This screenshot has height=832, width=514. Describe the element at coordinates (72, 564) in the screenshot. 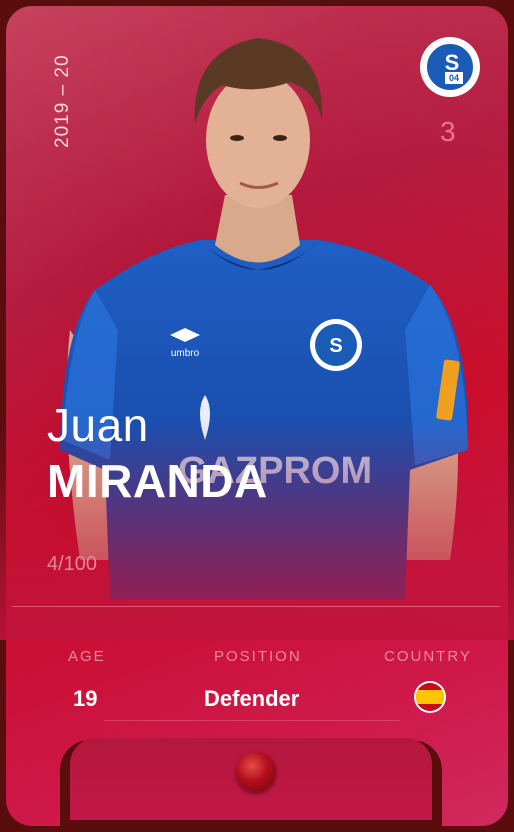

I see `card-serial-number: 4/100` at that location.